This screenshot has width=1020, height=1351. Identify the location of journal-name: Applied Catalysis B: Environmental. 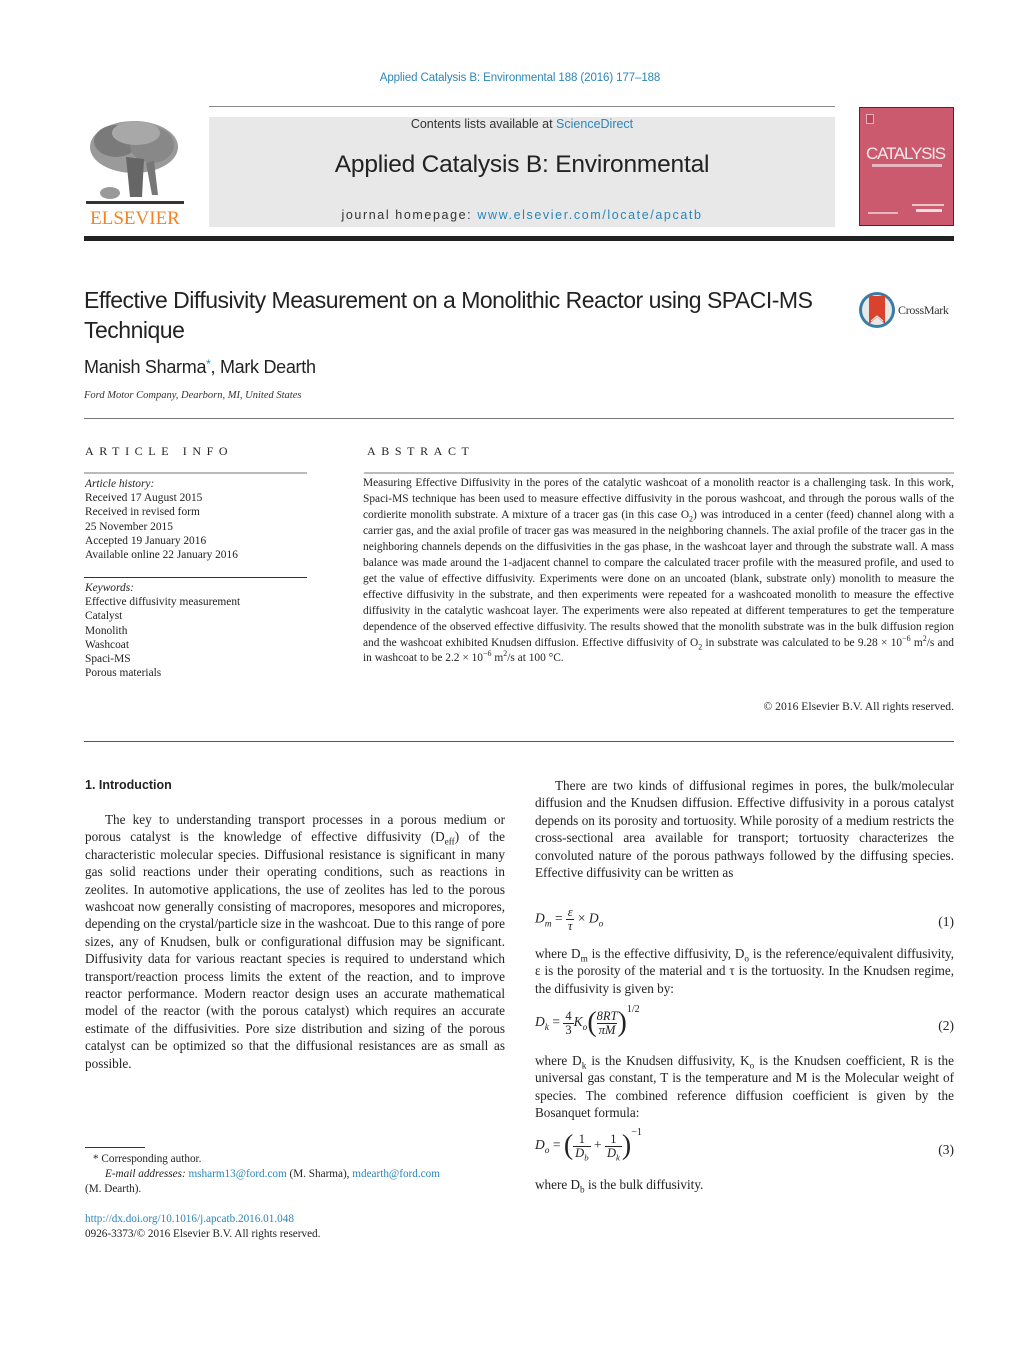
(522, 164).